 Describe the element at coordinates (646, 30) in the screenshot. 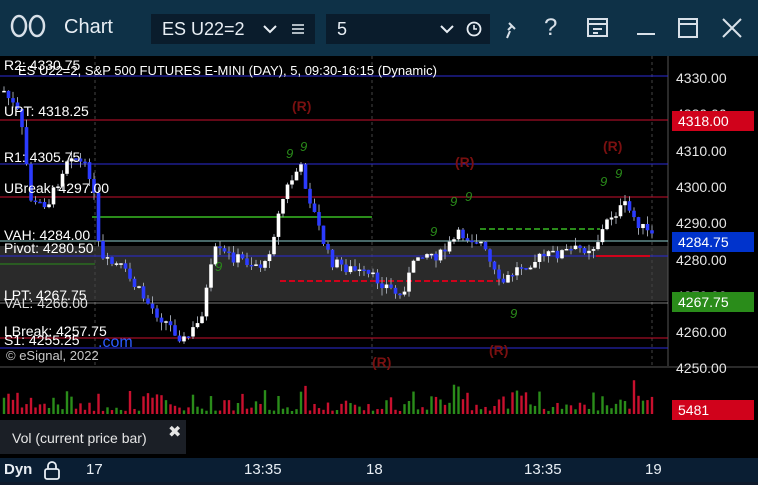

I see `minimize-icon` at that location.